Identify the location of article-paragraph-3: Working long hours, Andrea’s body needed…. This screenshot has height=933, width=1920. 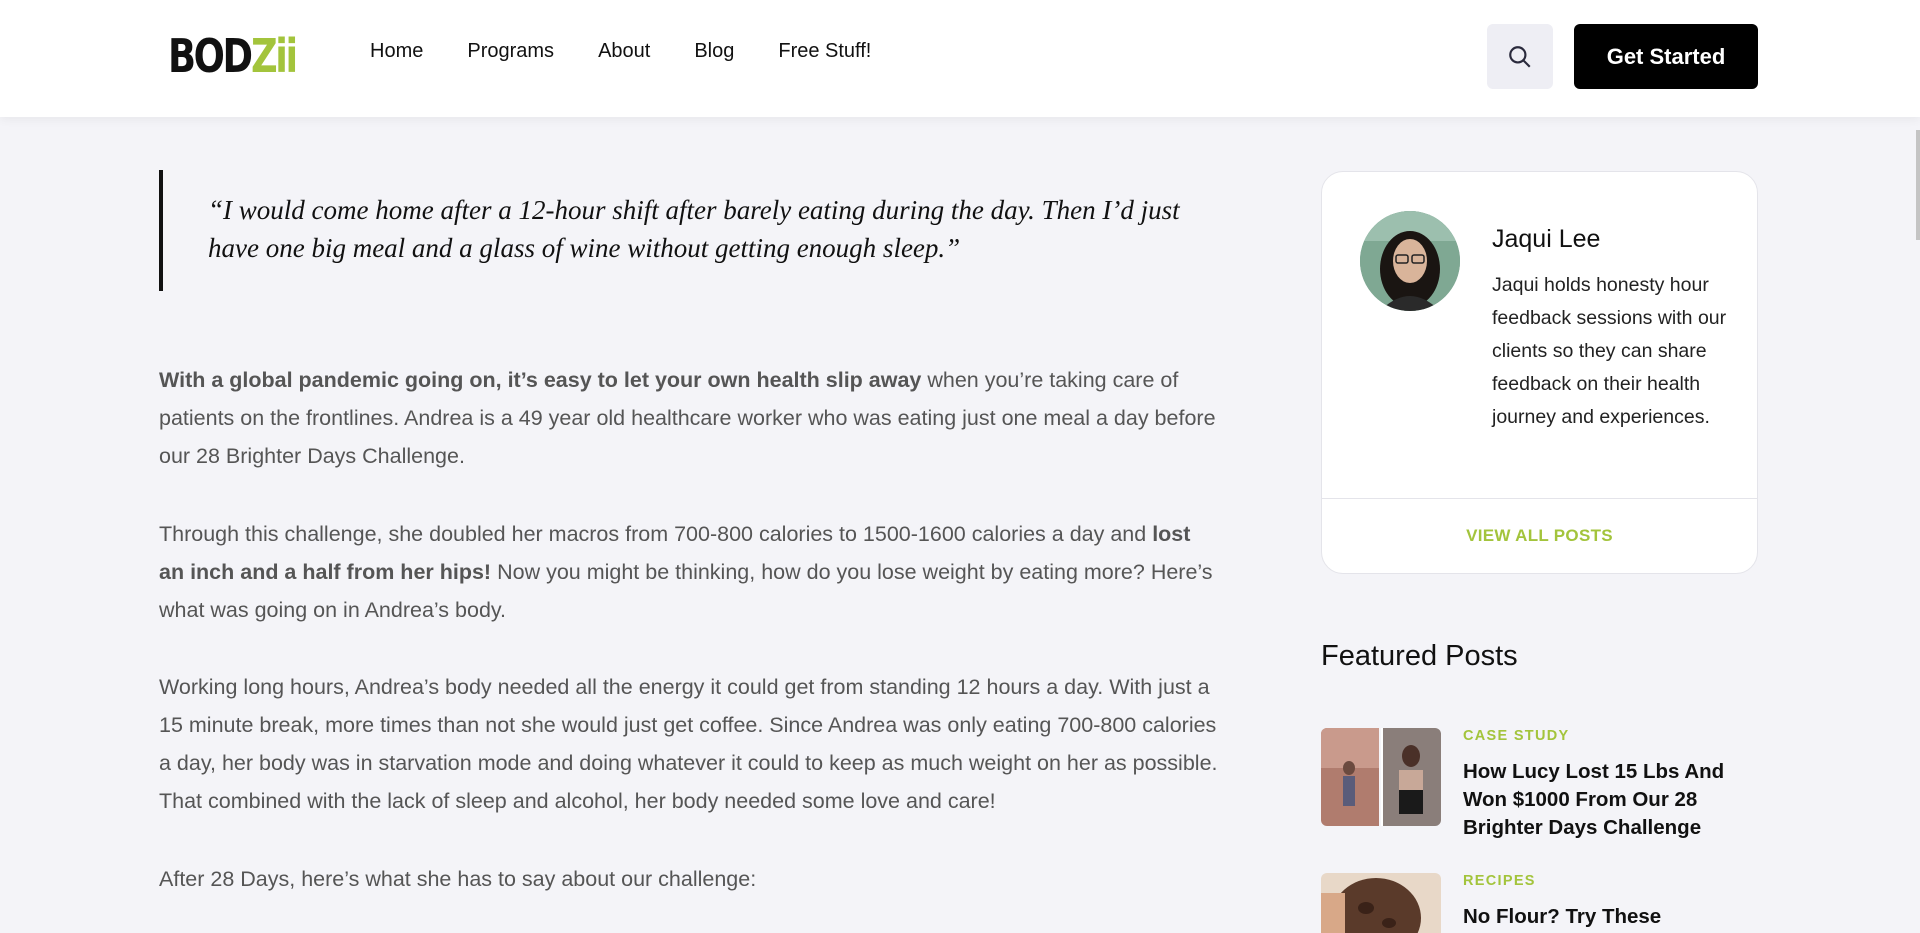
(688, 744).